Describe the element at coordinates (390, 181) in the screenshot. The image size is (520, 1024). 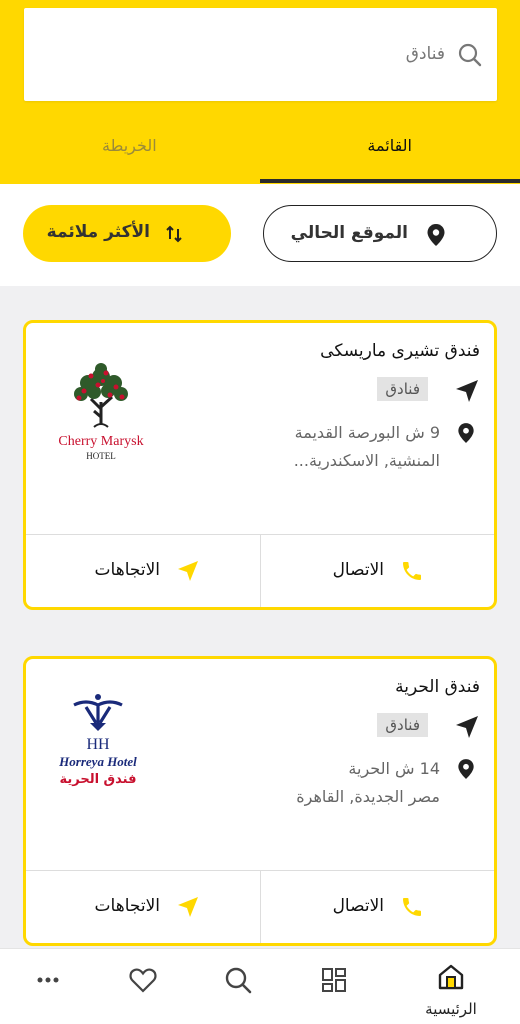
I see `active-tab-indicator` at that location.